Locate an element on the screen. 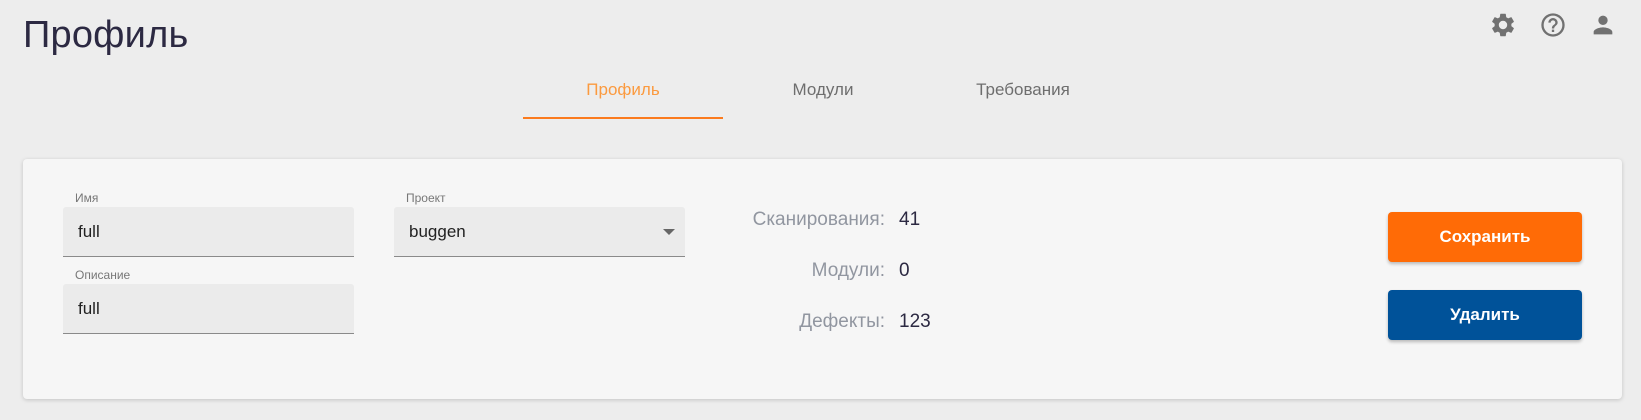  project-select-group: Проект buggen is located at coordinates (539, 224).